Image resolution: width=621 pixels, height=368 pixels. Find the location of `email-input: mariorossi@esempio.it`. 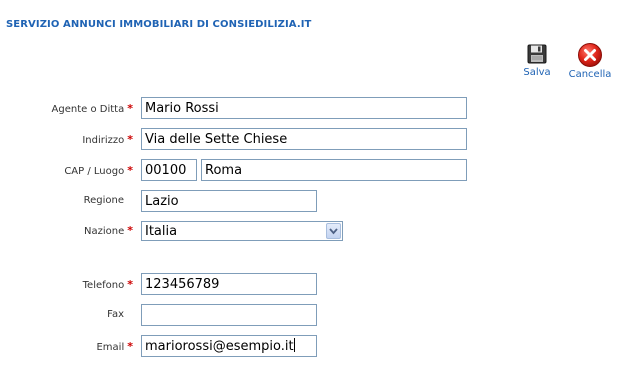

email-input: mariorossi@esempio.it is located at coordinates (229, 346).